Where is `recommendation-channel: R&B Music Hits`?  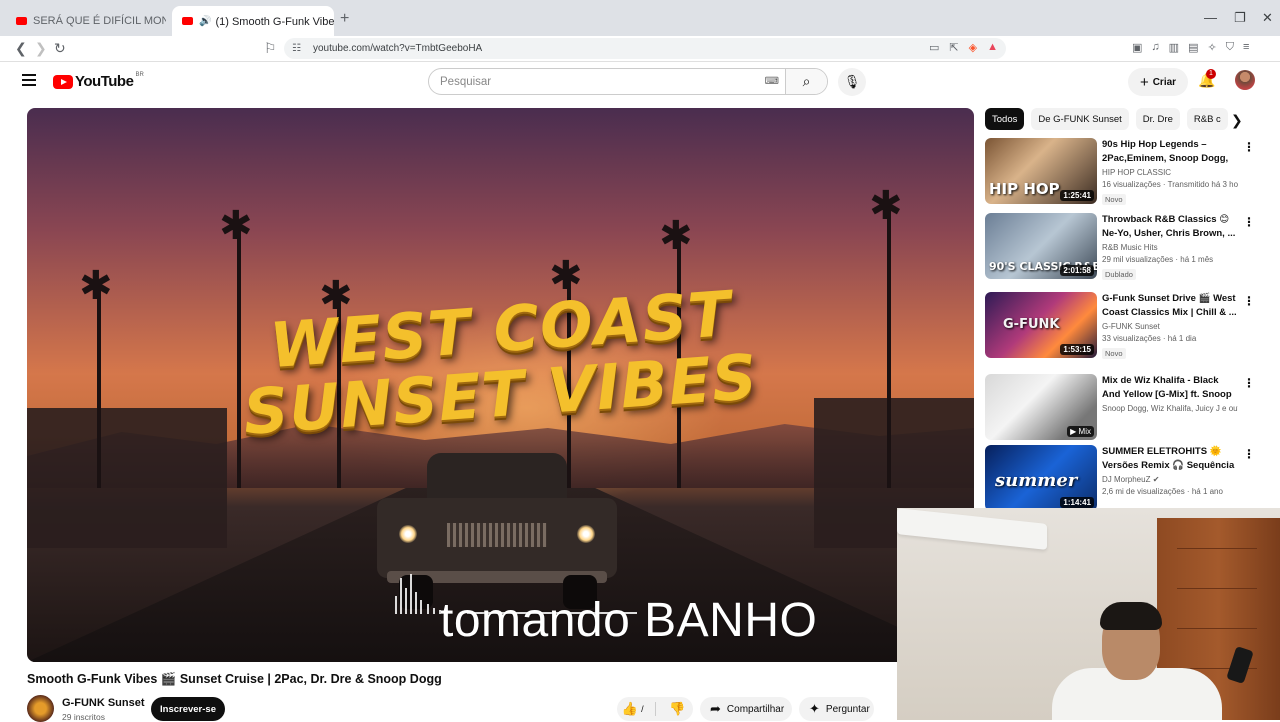
recommendation-channel: R&B Music Hits is located at coordinates (1170, 247).